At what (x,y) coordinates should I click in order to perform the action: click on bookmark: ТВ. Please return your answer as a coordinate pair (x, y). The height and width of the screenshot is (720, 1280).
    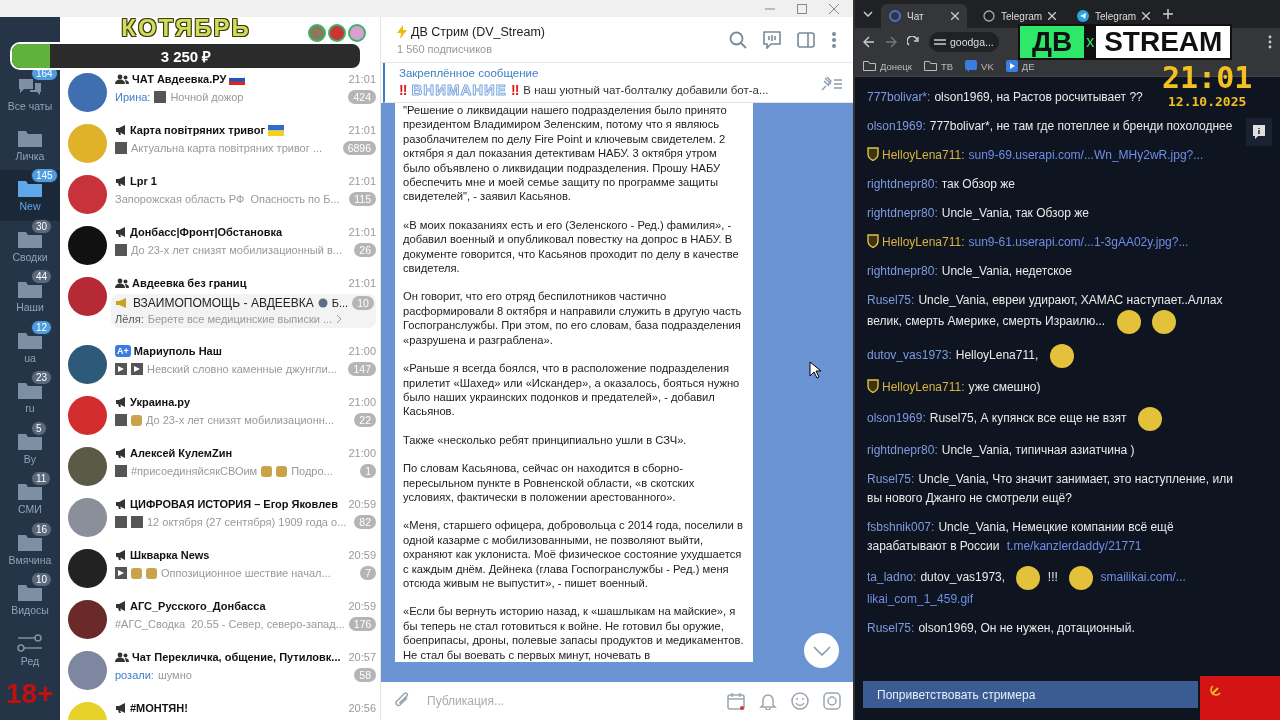
    Looking at the image, I should click on (938, 66).